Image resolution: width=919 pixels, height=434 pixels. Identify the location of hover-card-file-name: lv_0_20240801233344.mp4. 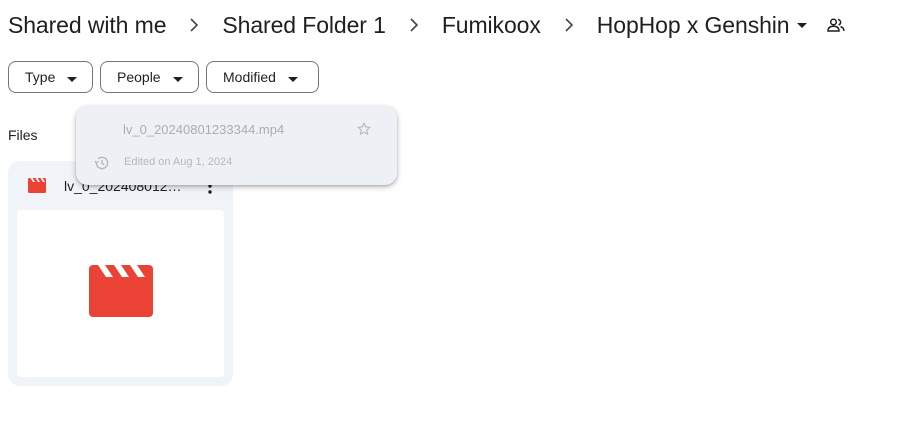
(204, 129).